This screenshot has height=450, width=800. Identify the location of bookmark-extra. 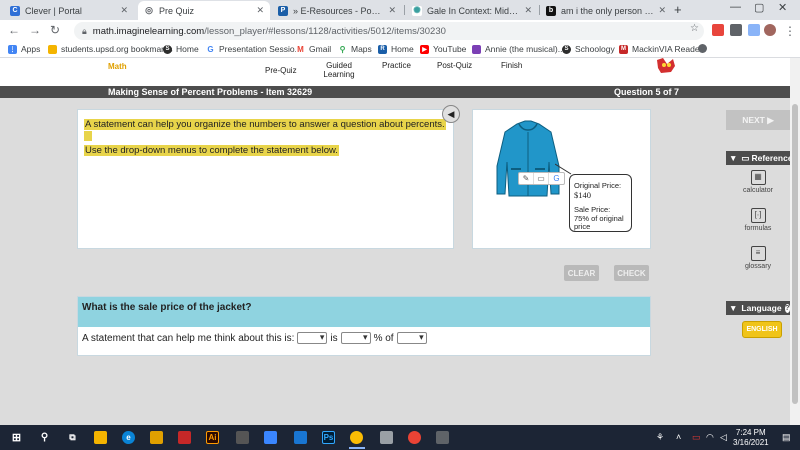
(704, 48).